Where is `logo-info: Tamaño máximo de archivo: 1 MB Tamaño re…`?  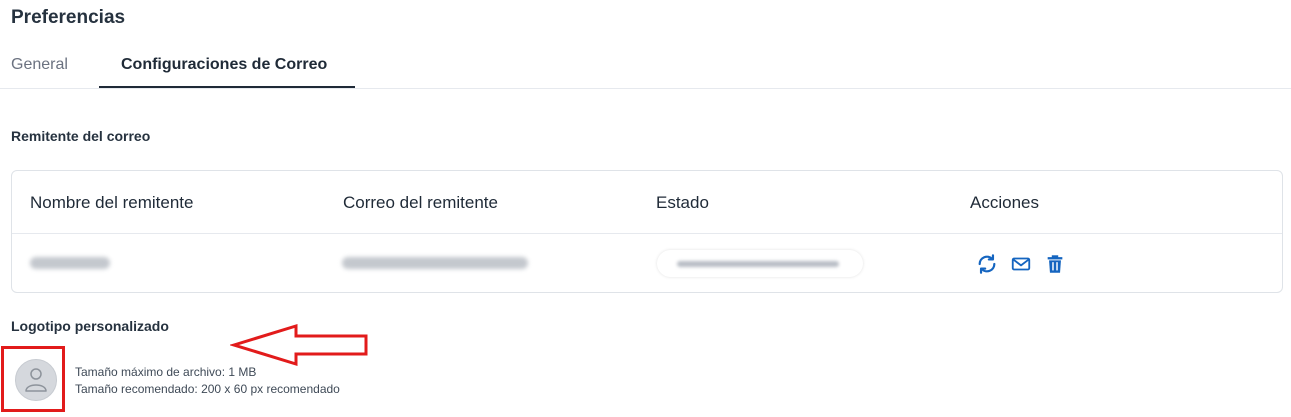 logo-info: Tamaño máximo de archivo: 1 MB Tamaño re… is located at coordinates (207, 381).